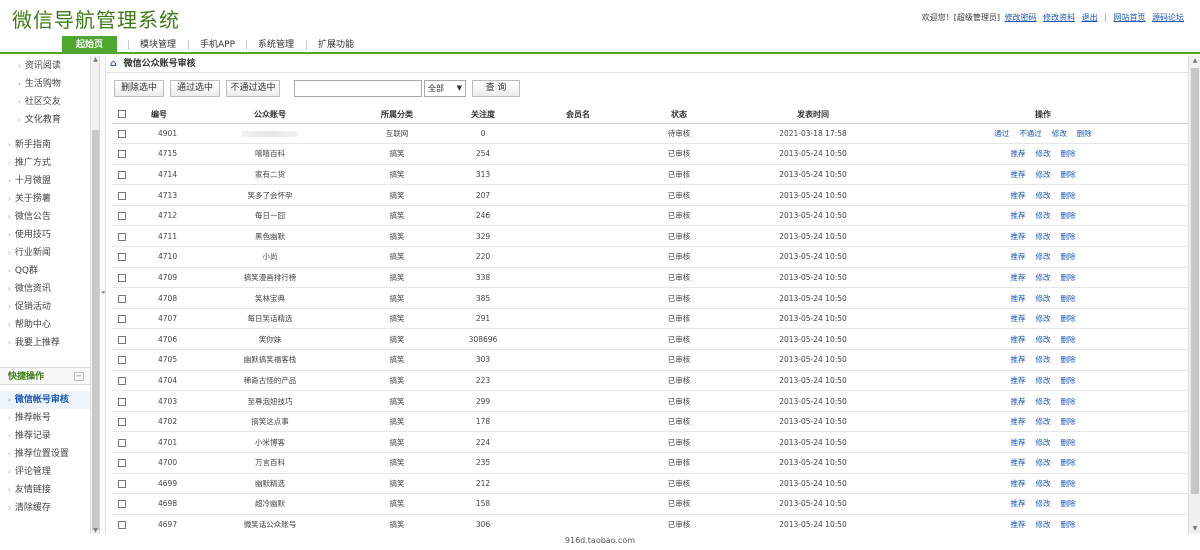 The height and width of the screenshot is (550, 1200). What do you see at coordinates (45, 84) in the screenshot?
I see `sidebar-item: › 生活购物` at bounding box center [45, 84].